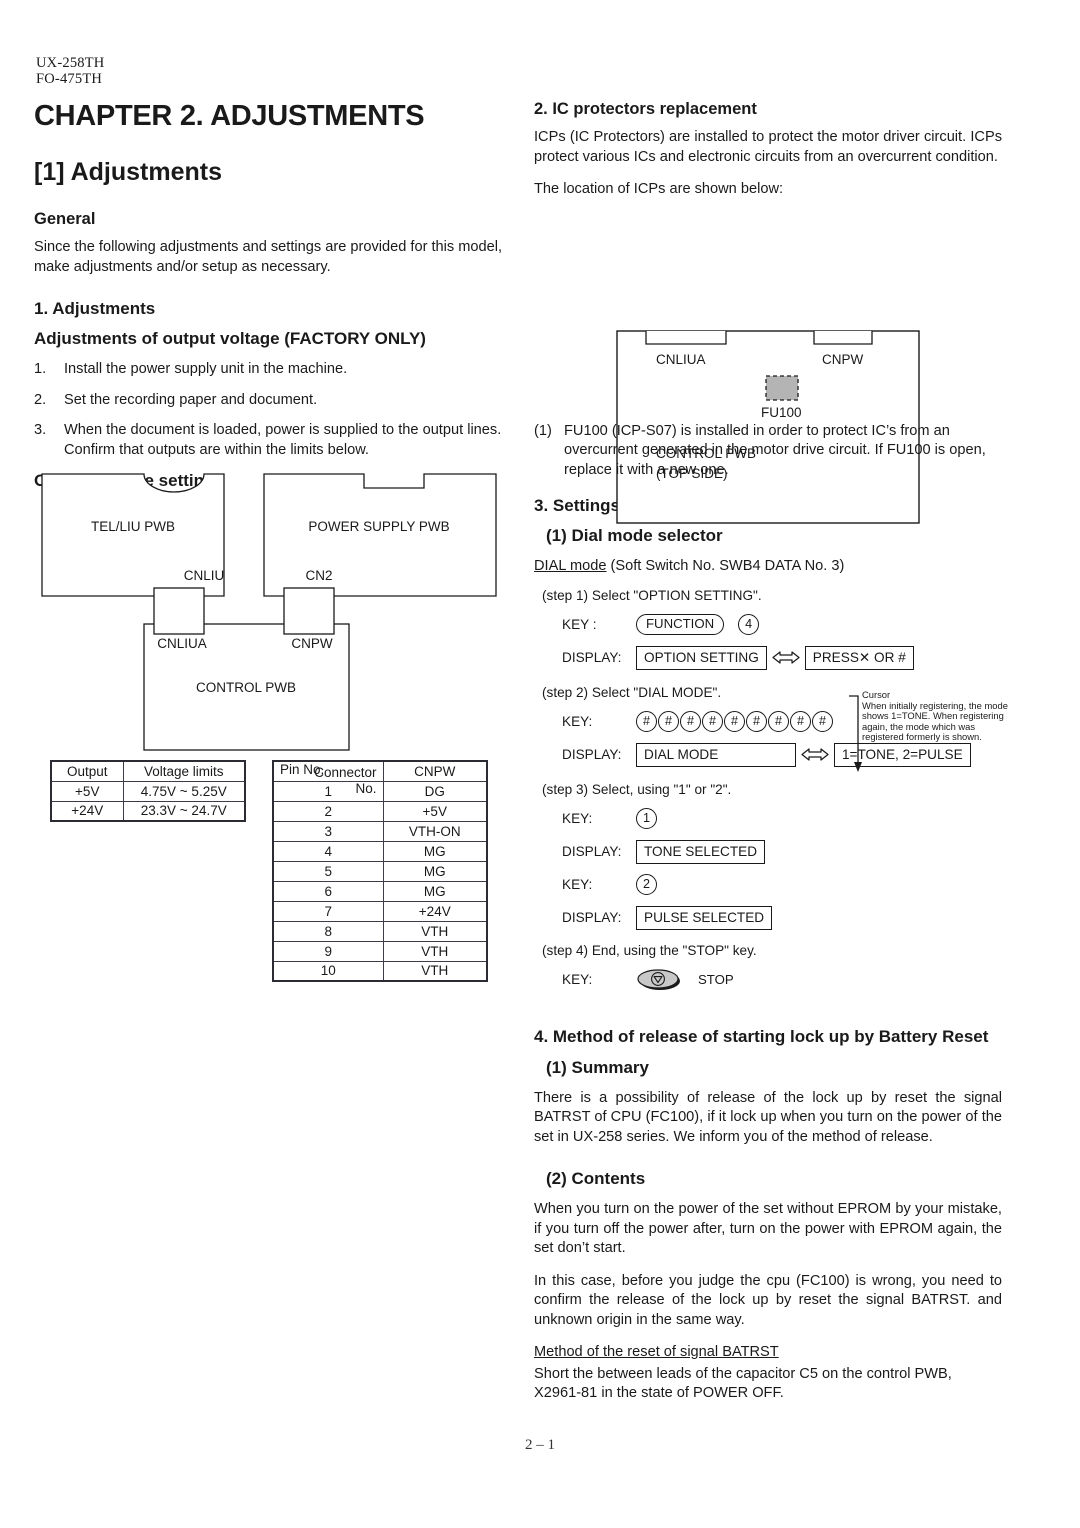 Image resolution: width=1080 pixels, height=1528 pixels. I want to click on table-row: 5 MG, so click(380, 871).